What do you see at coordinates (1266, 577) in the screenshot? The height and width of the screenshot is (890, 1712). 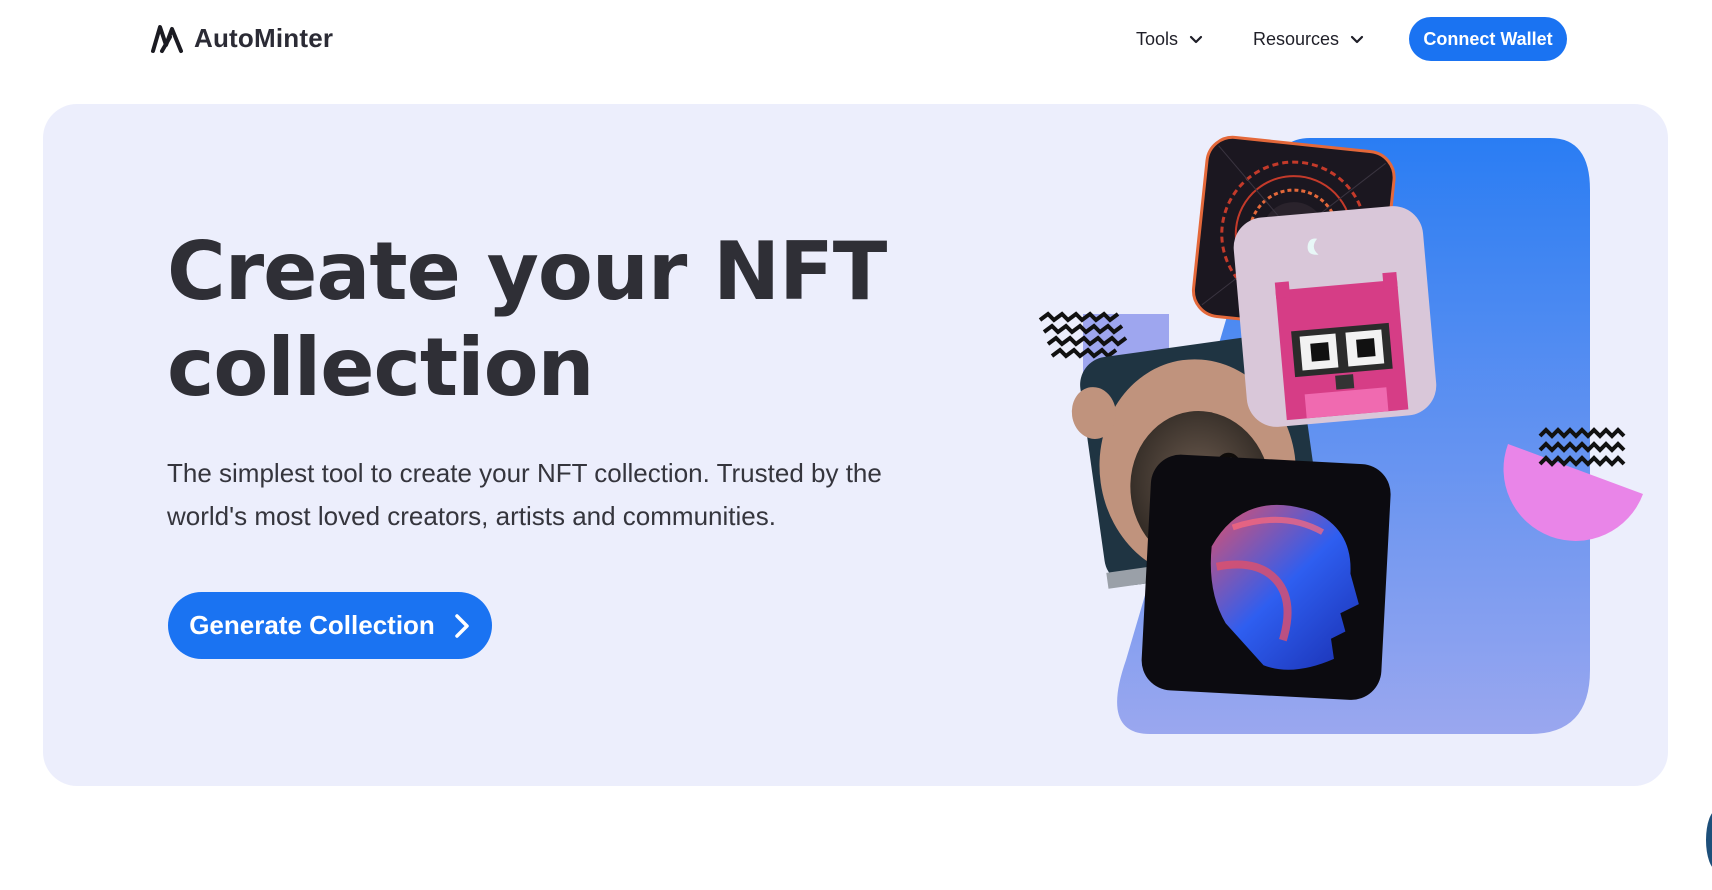 I see `nft-card-sculpture-head` at bounding box center [1266, 577].